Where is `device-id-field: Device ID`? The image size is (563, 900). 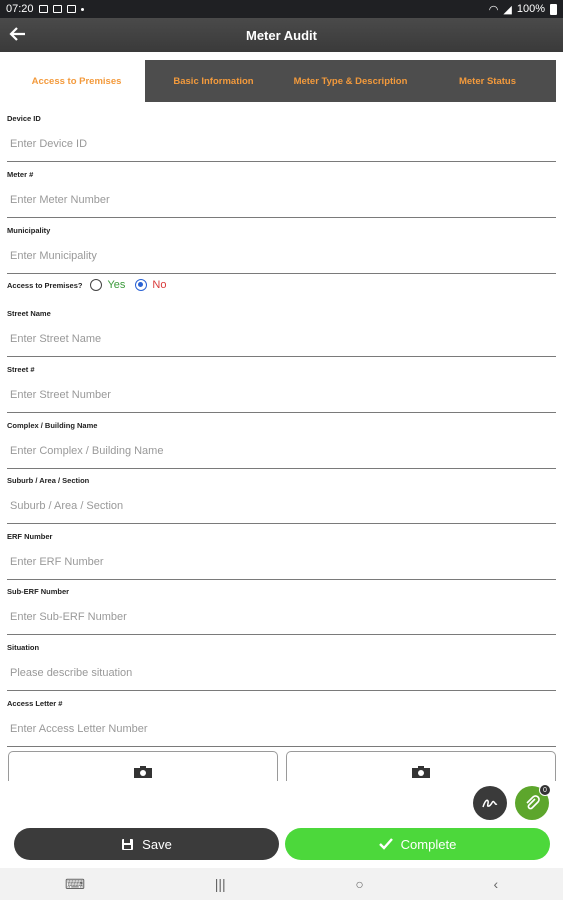 device-id-field: Device ID is located at coordinates (281, 137).